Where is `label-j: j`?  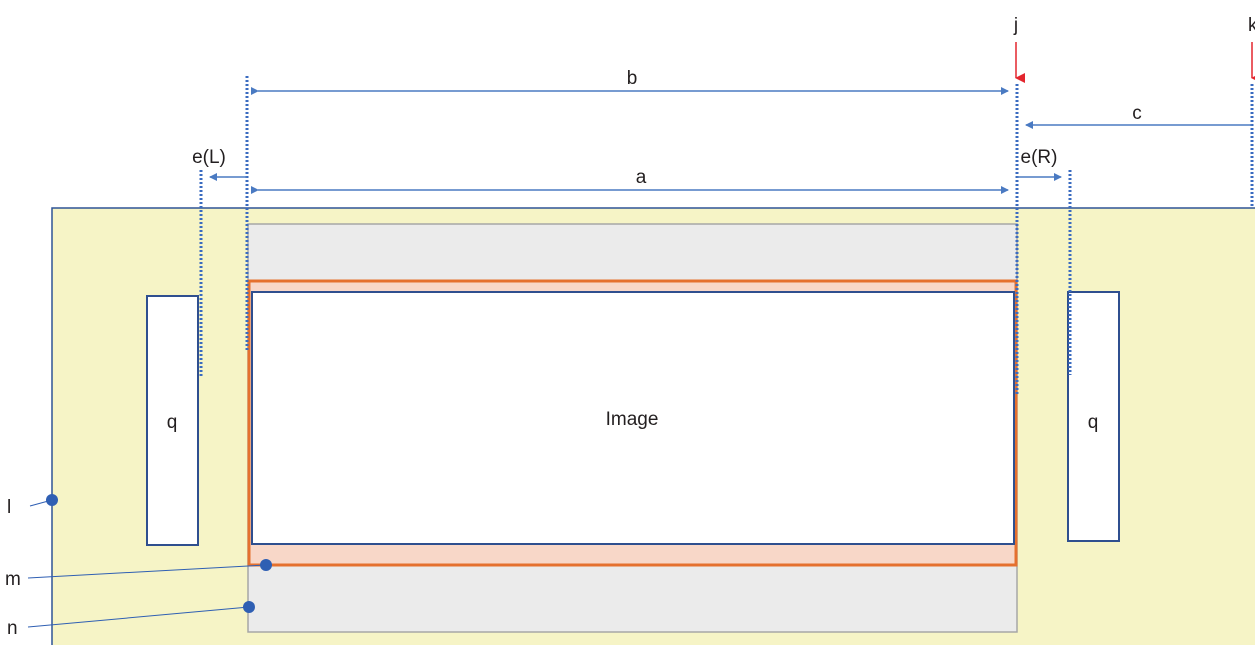 label-j: j is located at coordinates (1015, 25).